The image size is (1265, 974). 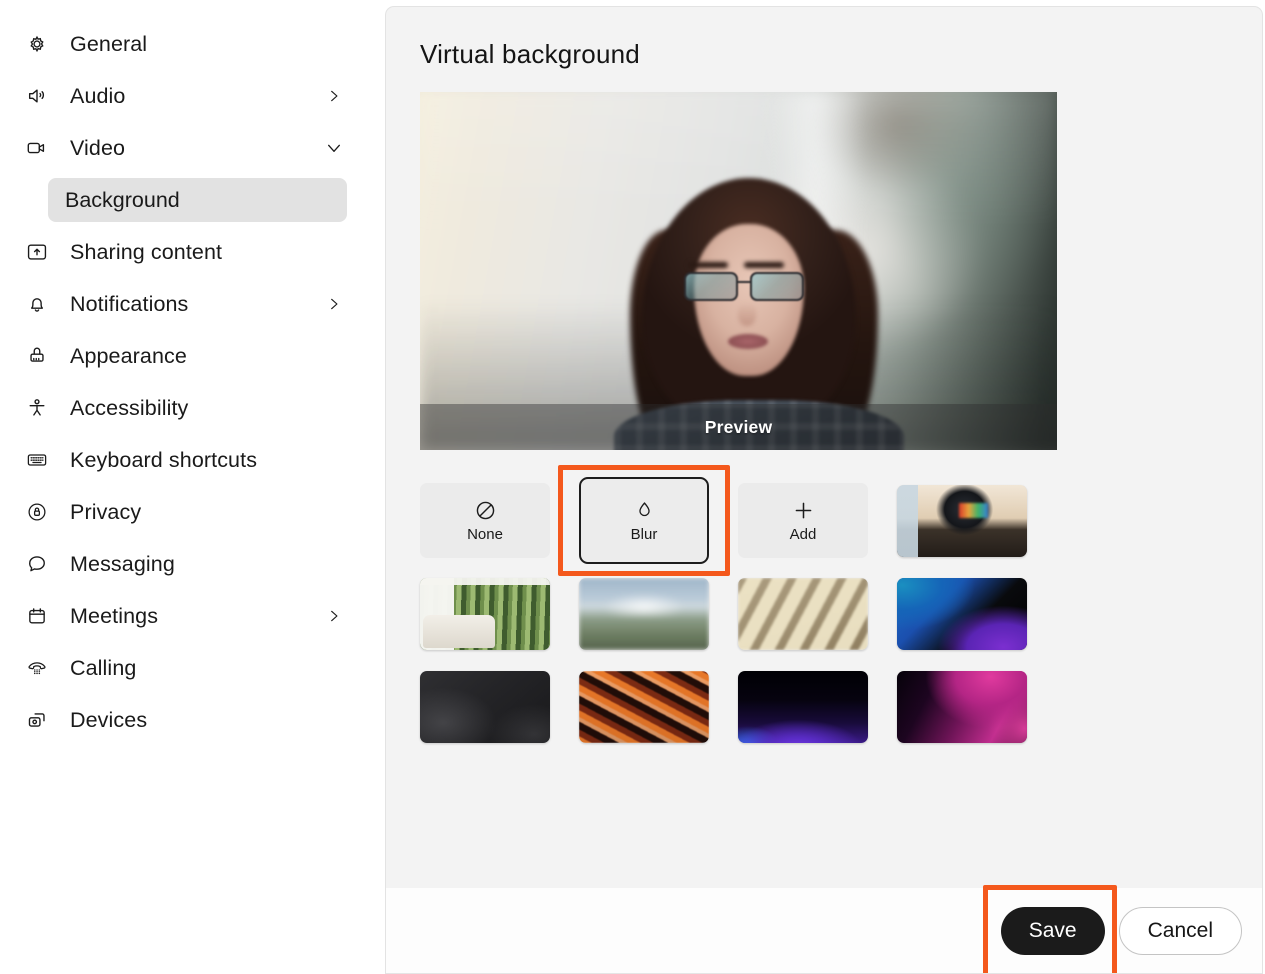 What do you see at coordinates (485, 511) in the screenshot?
I see `no-entry-icon` at bounding box center [485, 511].